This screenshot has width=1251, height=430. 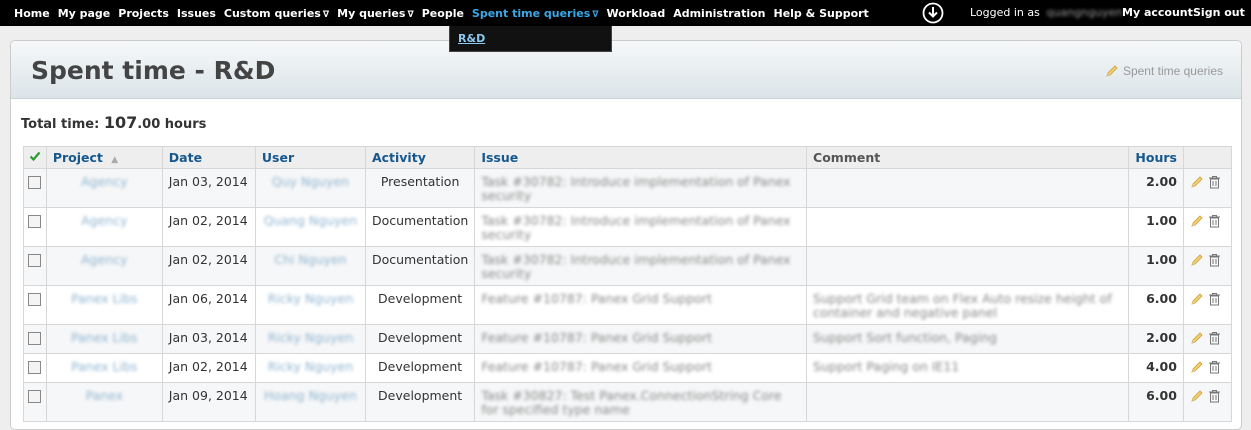 I want to click on column-header-issue: Issue, so click(x=641, y=157).